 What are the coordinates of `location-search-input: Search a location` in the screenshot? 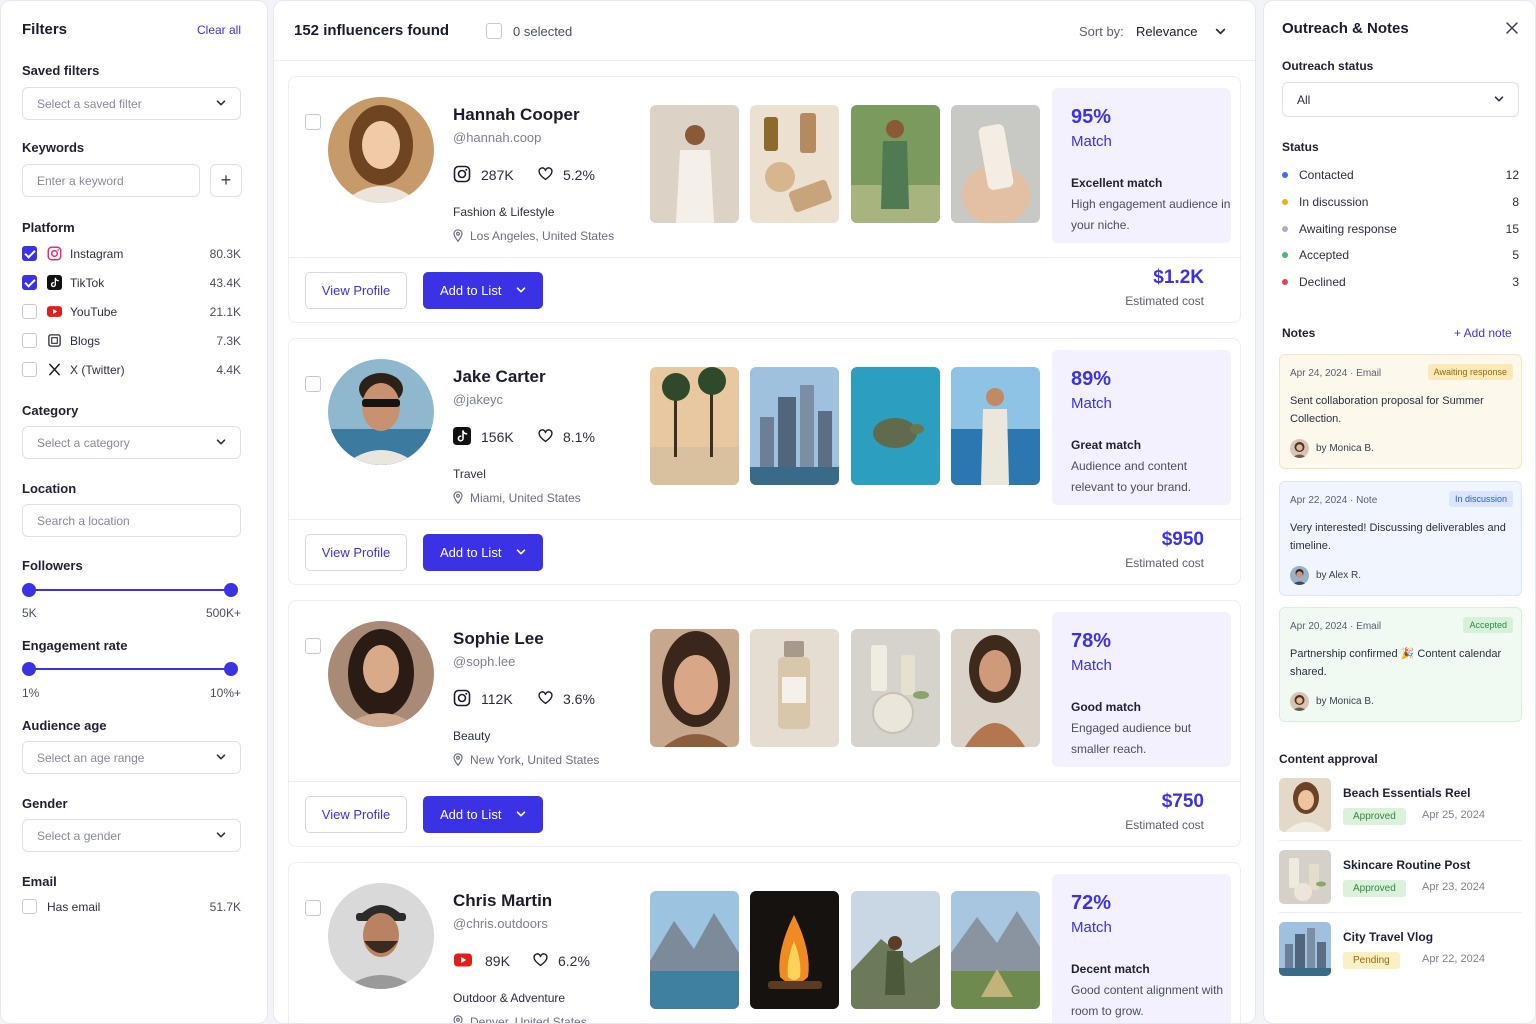 It's located at (131, 520).